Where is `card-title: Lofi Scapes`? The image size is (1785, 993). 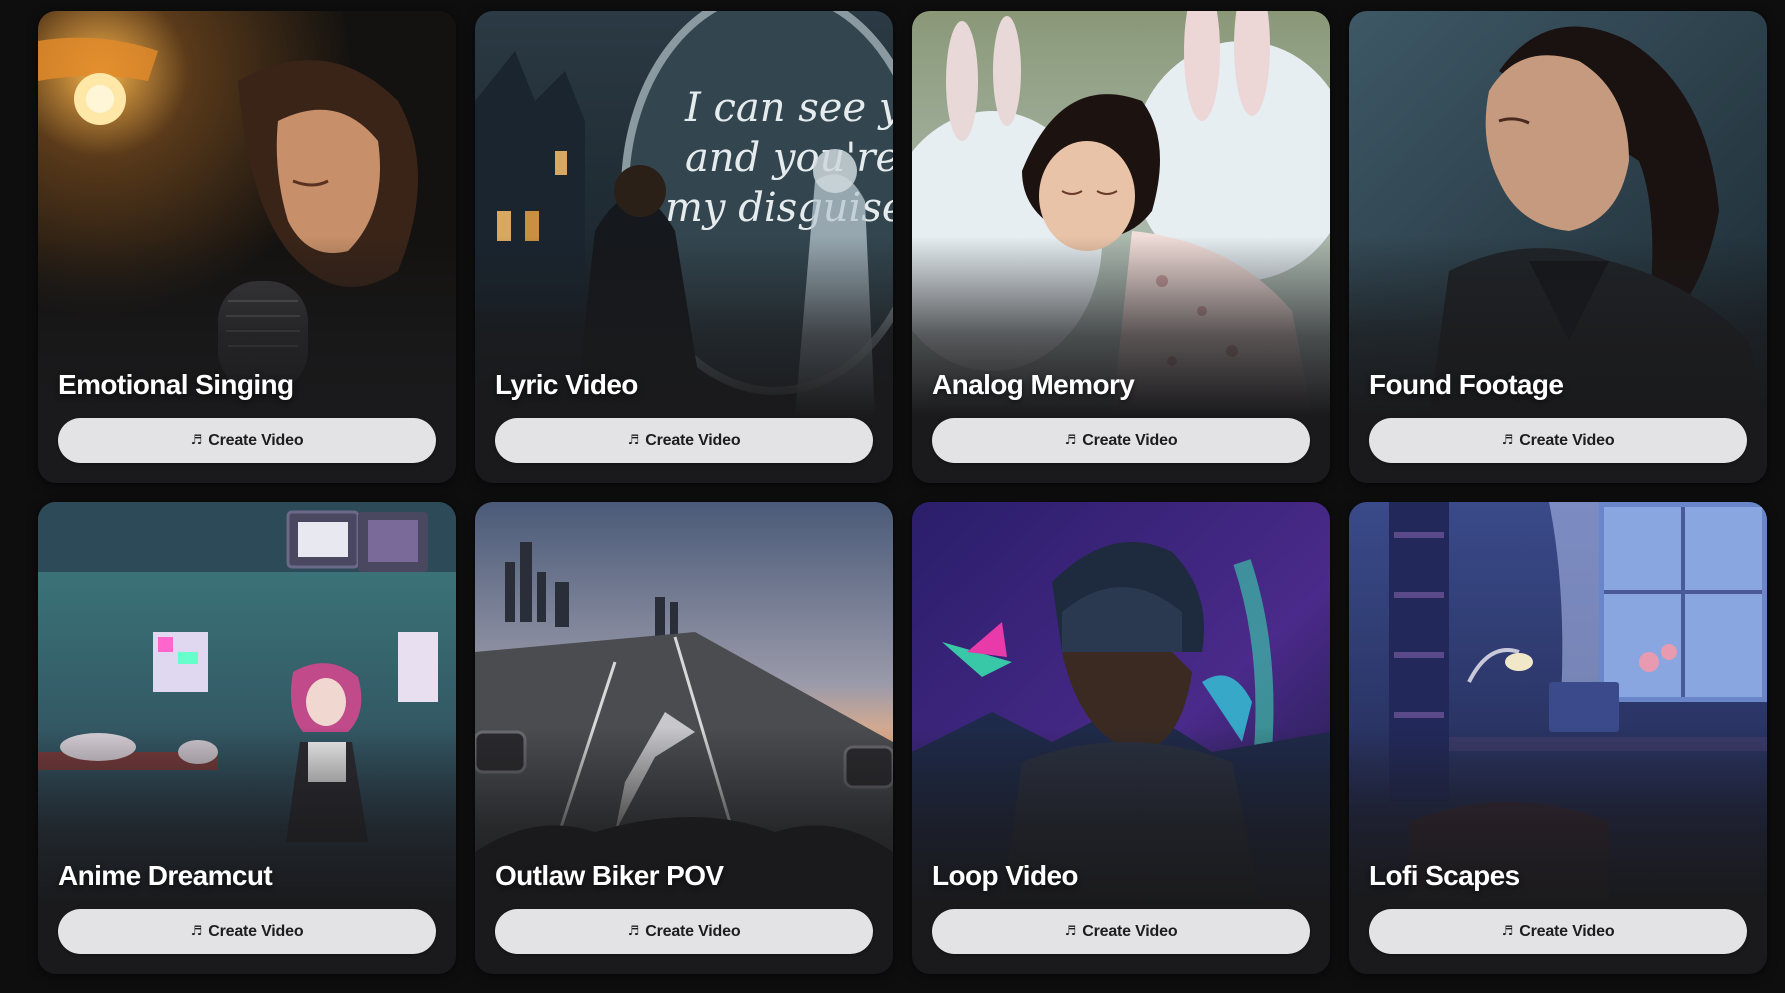
card-title: Lofi Scapes is located at coordinates (1444, 875).